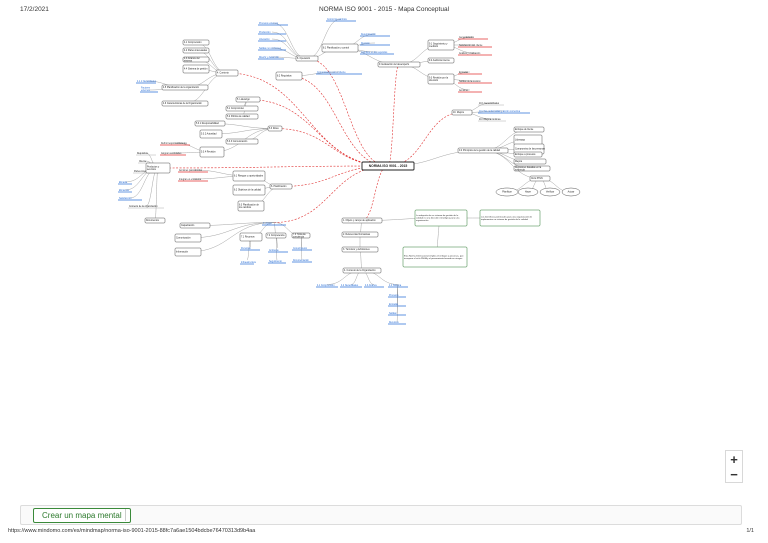 The image size is (768, 543). What do you see at coordinates (271, 58) in the screenshot?
I see `topic-node: Diseño y desarrollo` at bounding box center [271, 58].